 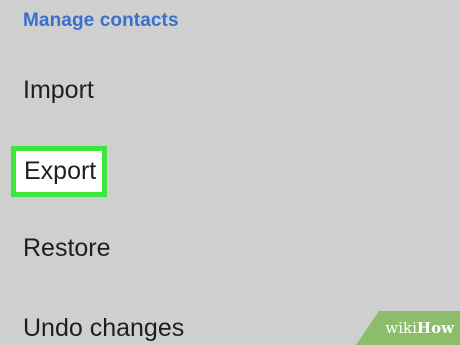 I want to click on section-header-manage-contacts: Manage contacts, so click(x=101, y=20).